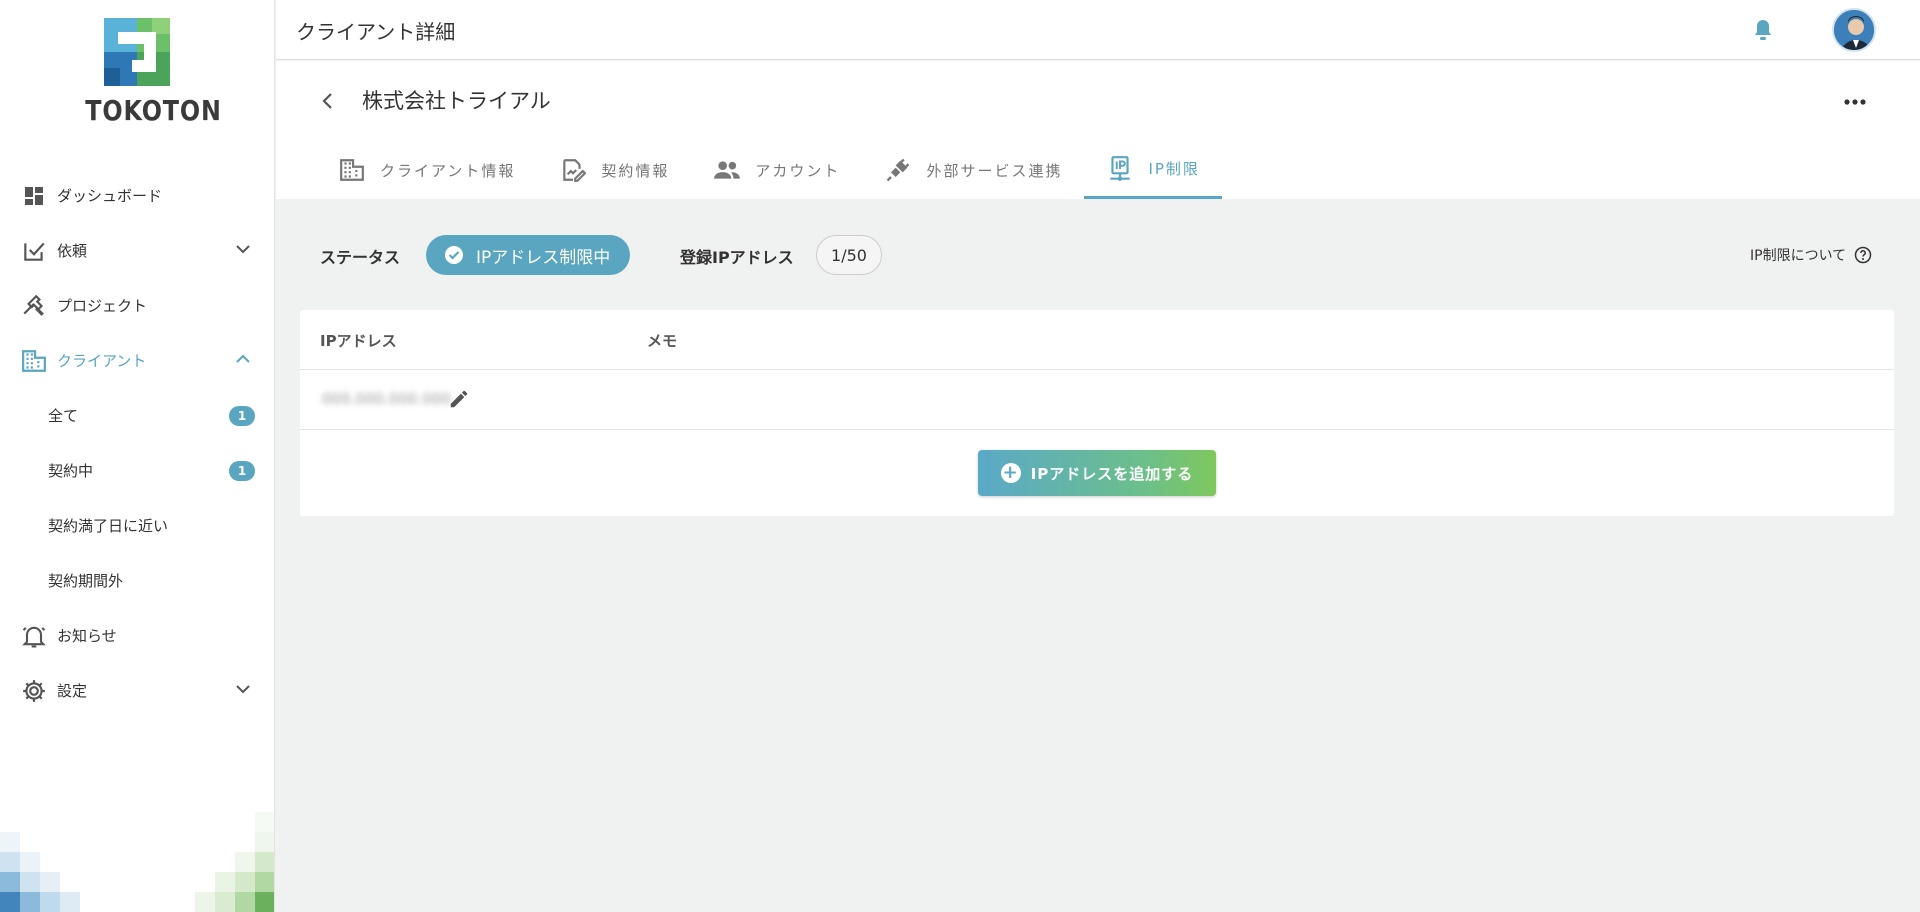 The image size is (1920, 912). I want to click on top-bar: クライアント詳細, so click(1098, 30).